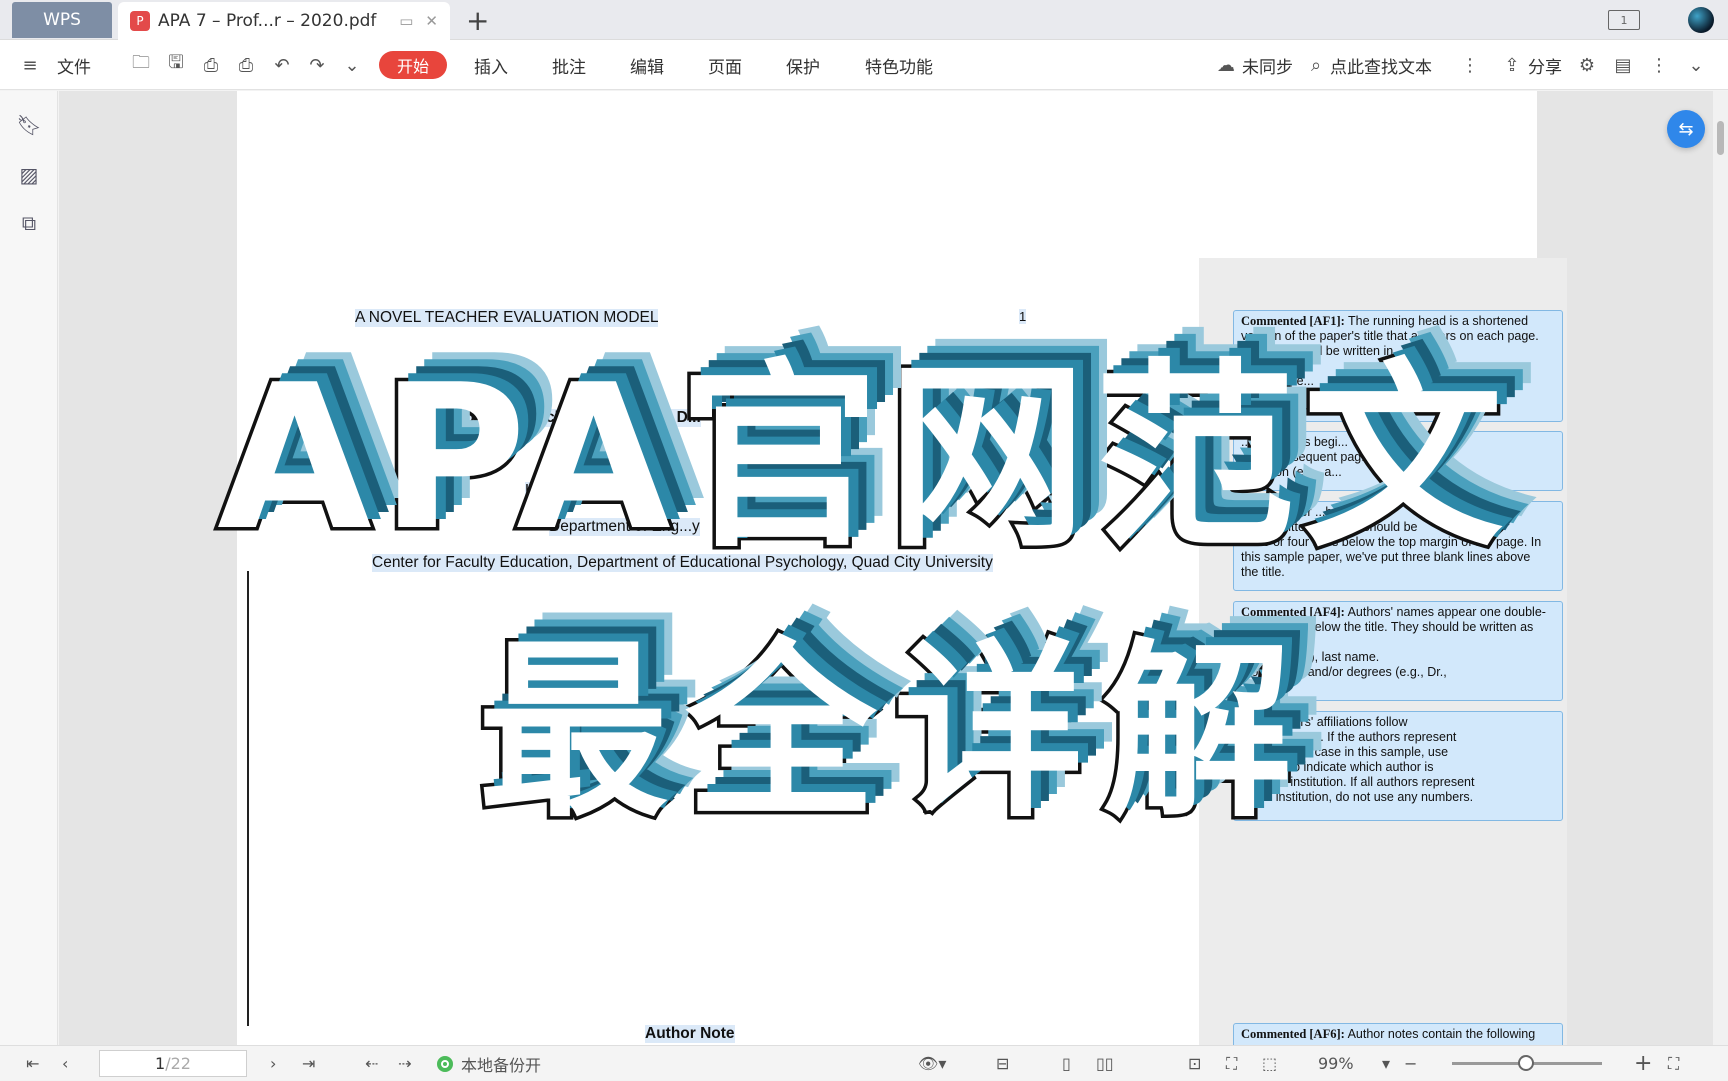 The image size is (1728, 1081). Describe the element at coordinates (803, 65) in the screenshot. I see `menu-protect: 保护` at that location.